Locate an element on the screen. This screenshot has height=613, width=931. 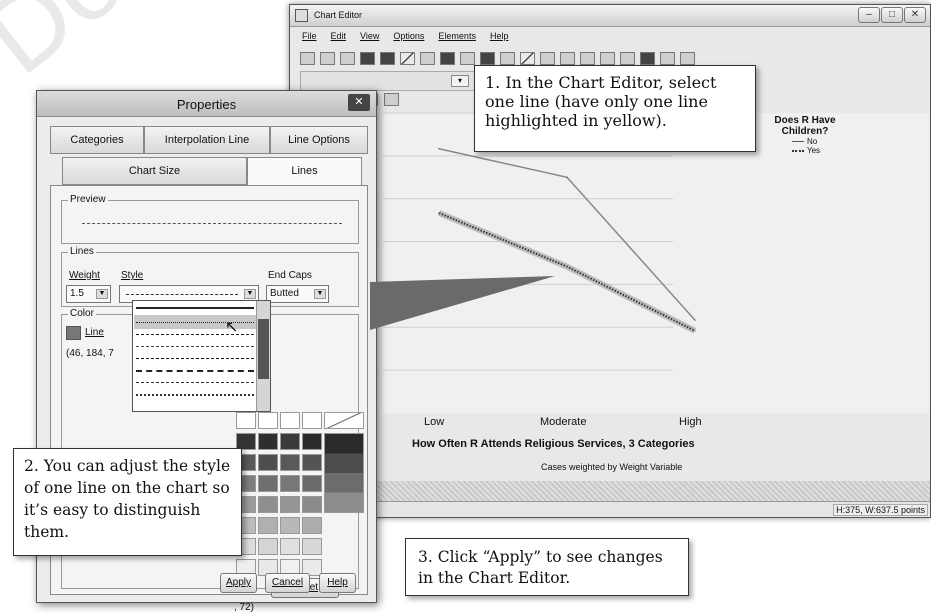
legend-icon is located at coordinates (607, 58).